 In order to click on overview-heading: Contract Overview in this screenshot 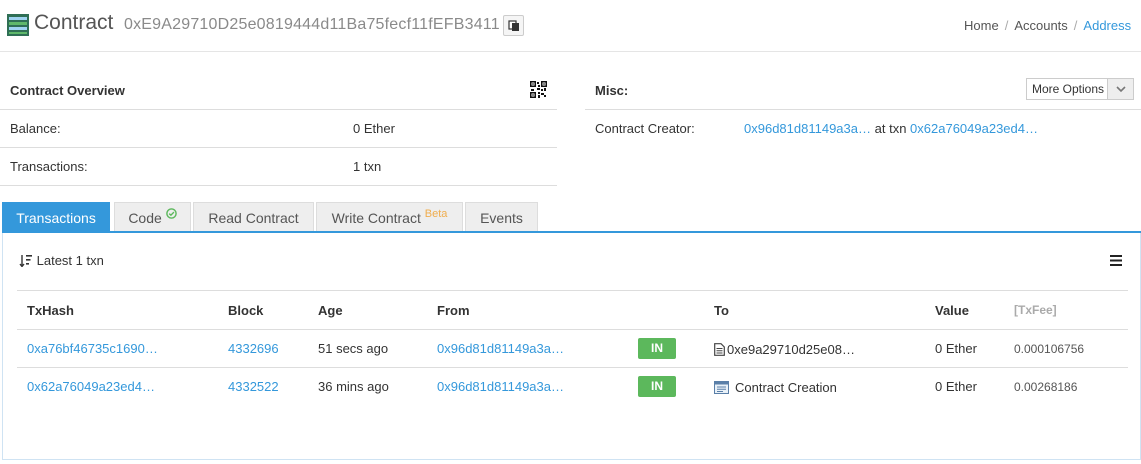, I will do `click(67, 90)`.